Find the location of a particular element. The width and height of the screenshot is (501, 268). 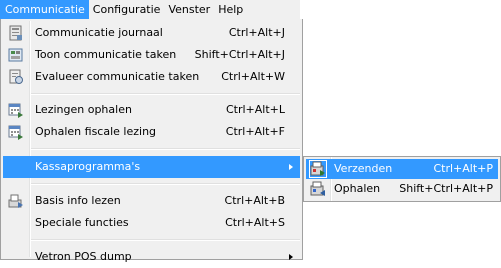

menu-item-shortcut: Ctrl+Alt+L is located at coordinates (255, 109).